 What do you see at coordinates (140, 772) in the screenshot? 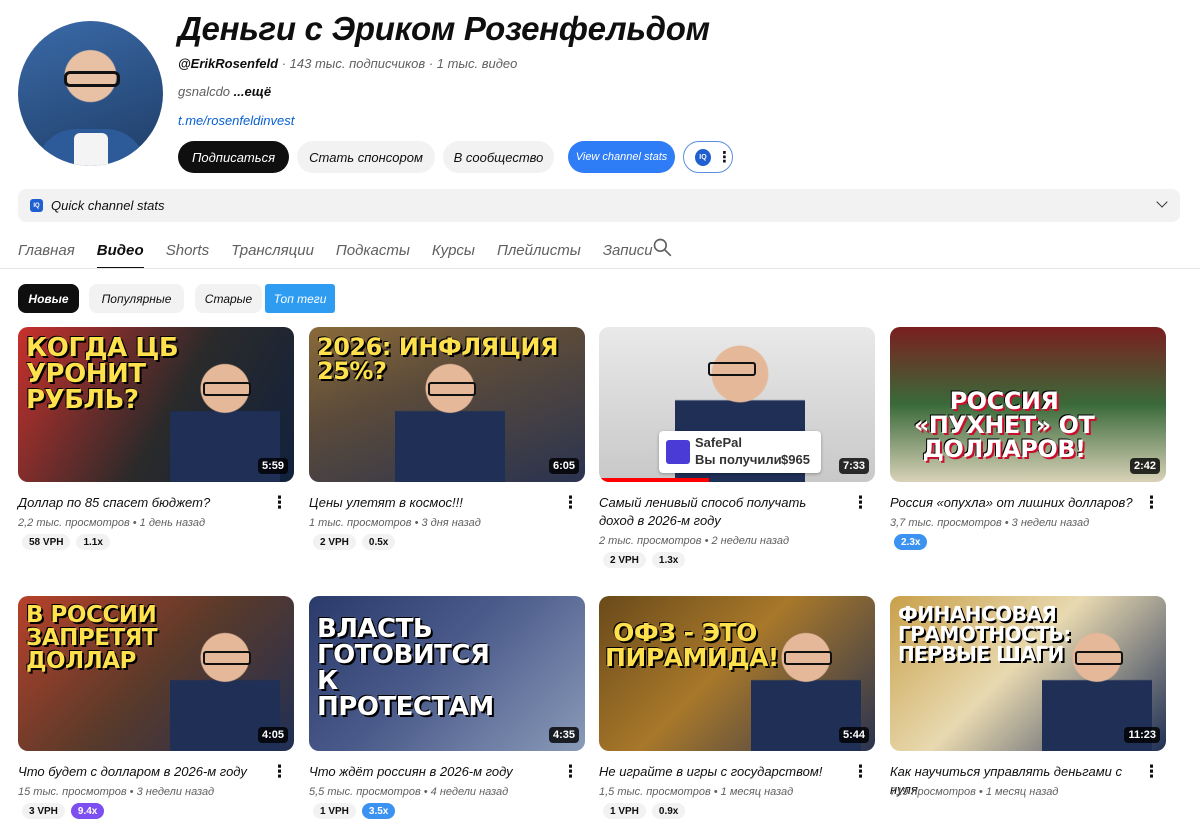
I see `video-title: Что будет с долларом в 2026-м году` at bounding box center [140, 772].